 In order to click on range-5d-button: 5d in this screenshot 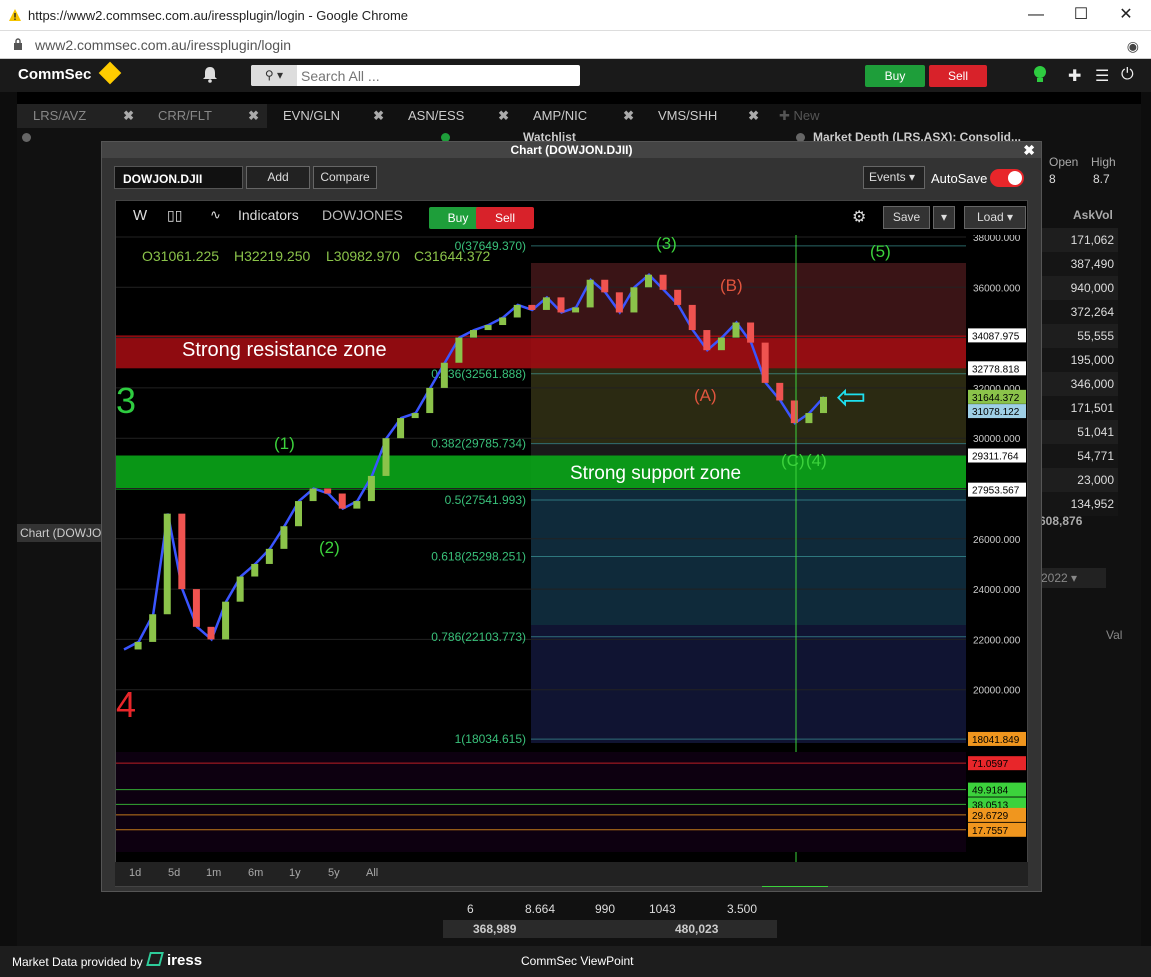, I will do `click(174, 873)`.